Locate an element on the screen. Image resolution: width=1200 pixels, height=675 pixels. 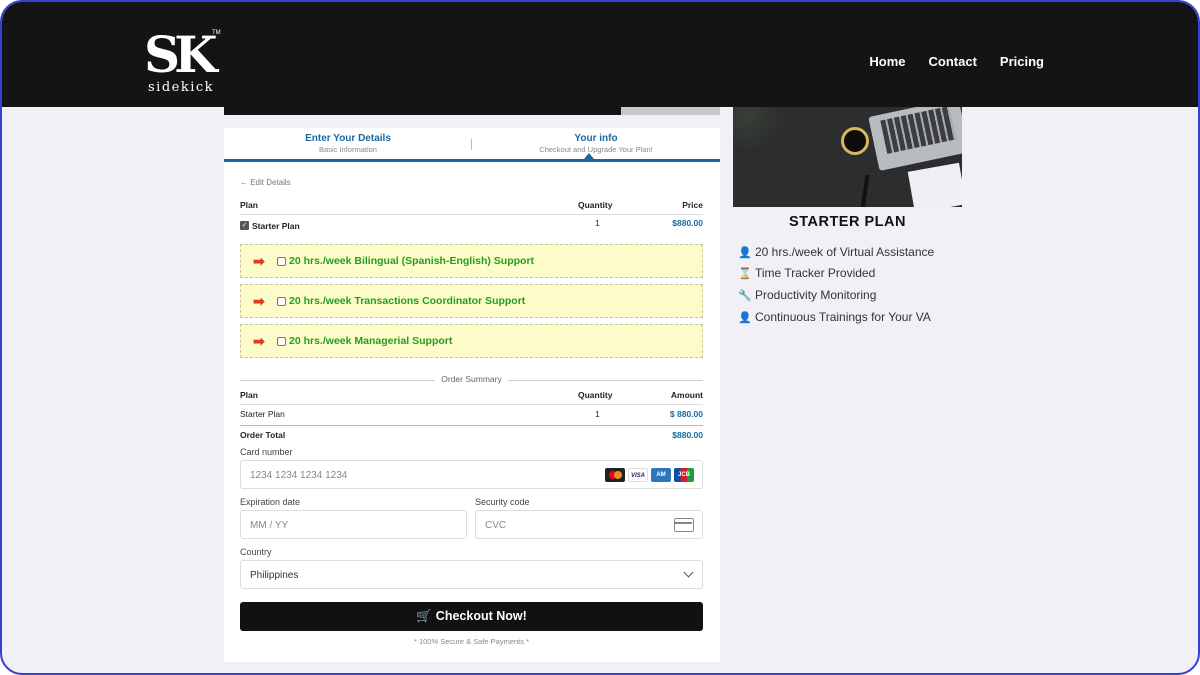
country-label: Country is located at coordinates (256, 552).